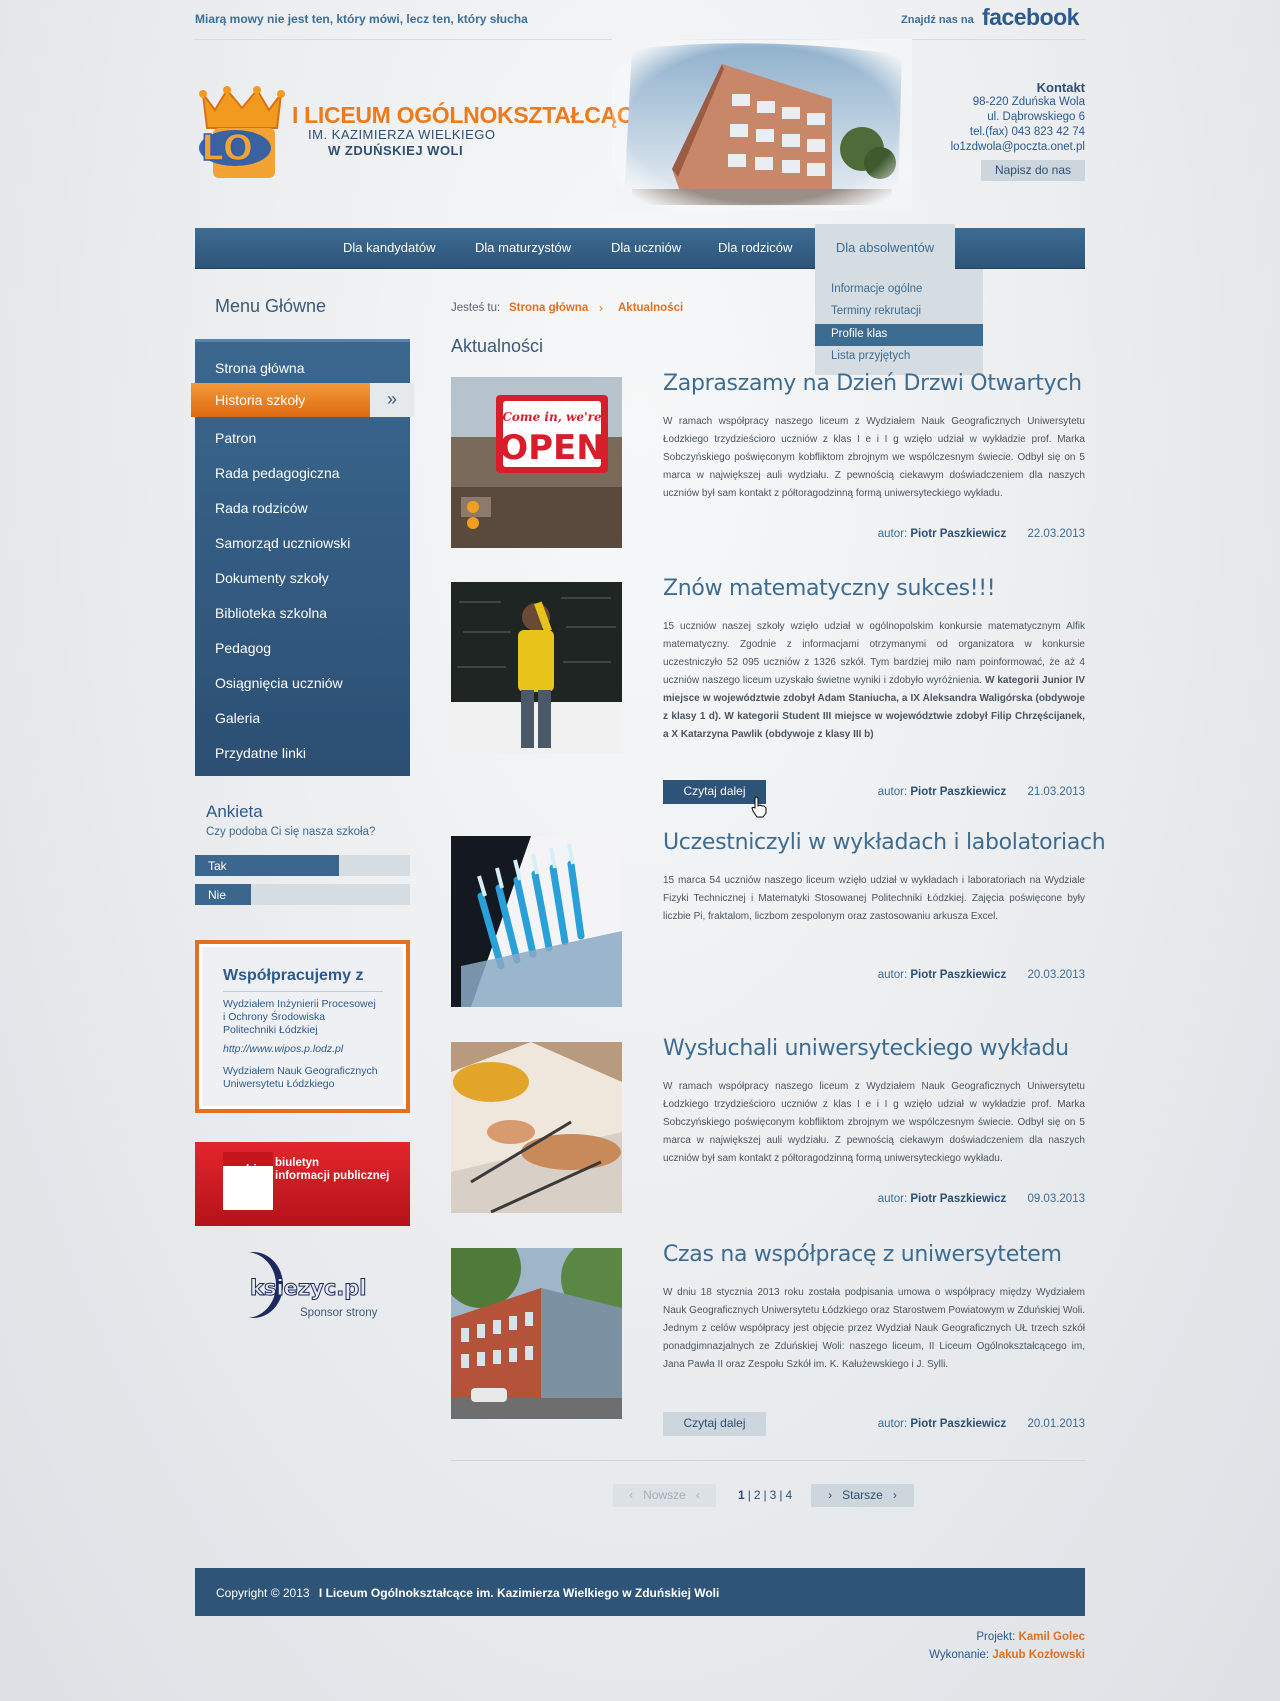 This screenshot has width=1280, height=1701. What do you see at coordinates (279, 1084) in the screenshot?
I see `partner-2-line-2: Uniwersytetu Łódzkiego` at bounding box center [279, 1084].